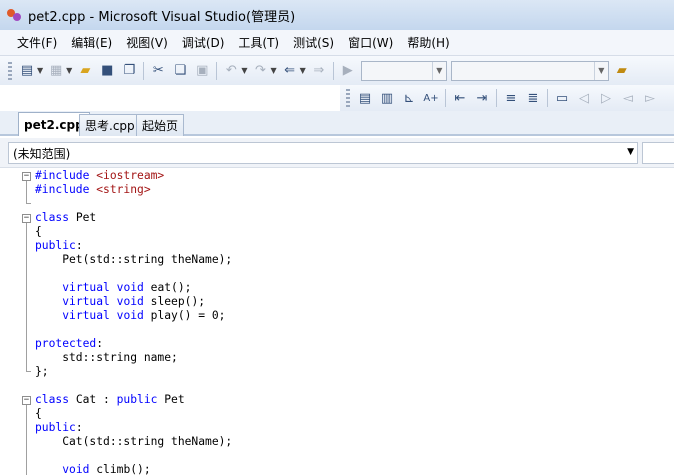 The image size is (674, 475). Describe the element at coordinates (482, 98) in the screenshot. I see `increase-indent-icon: ⇥` at that location.